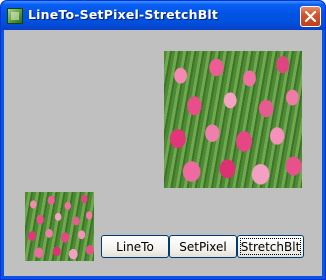 The width and height of the screenshot is (326, 280). What do you see at coordinates (15, 16) in the screenshot?
I see `app-icon` at bounding box center [15, 16].